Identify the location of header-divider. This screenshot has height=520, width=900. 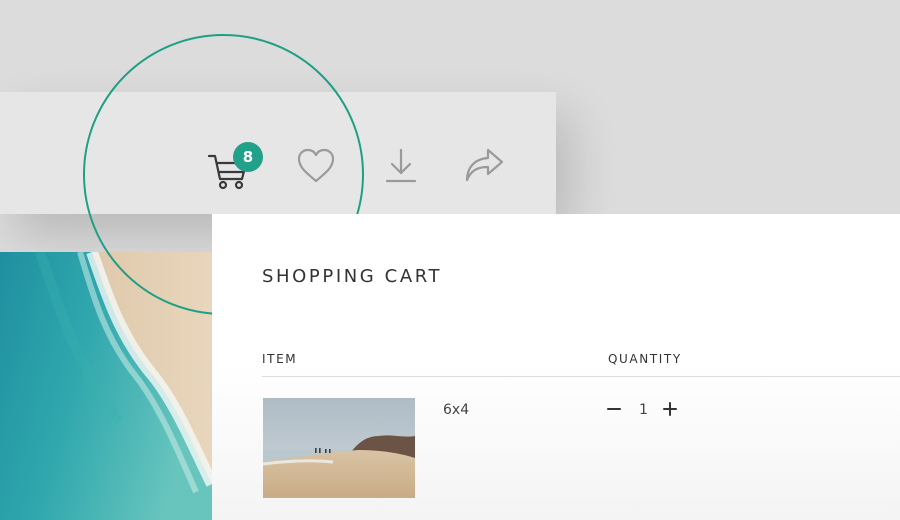
(581, 376).